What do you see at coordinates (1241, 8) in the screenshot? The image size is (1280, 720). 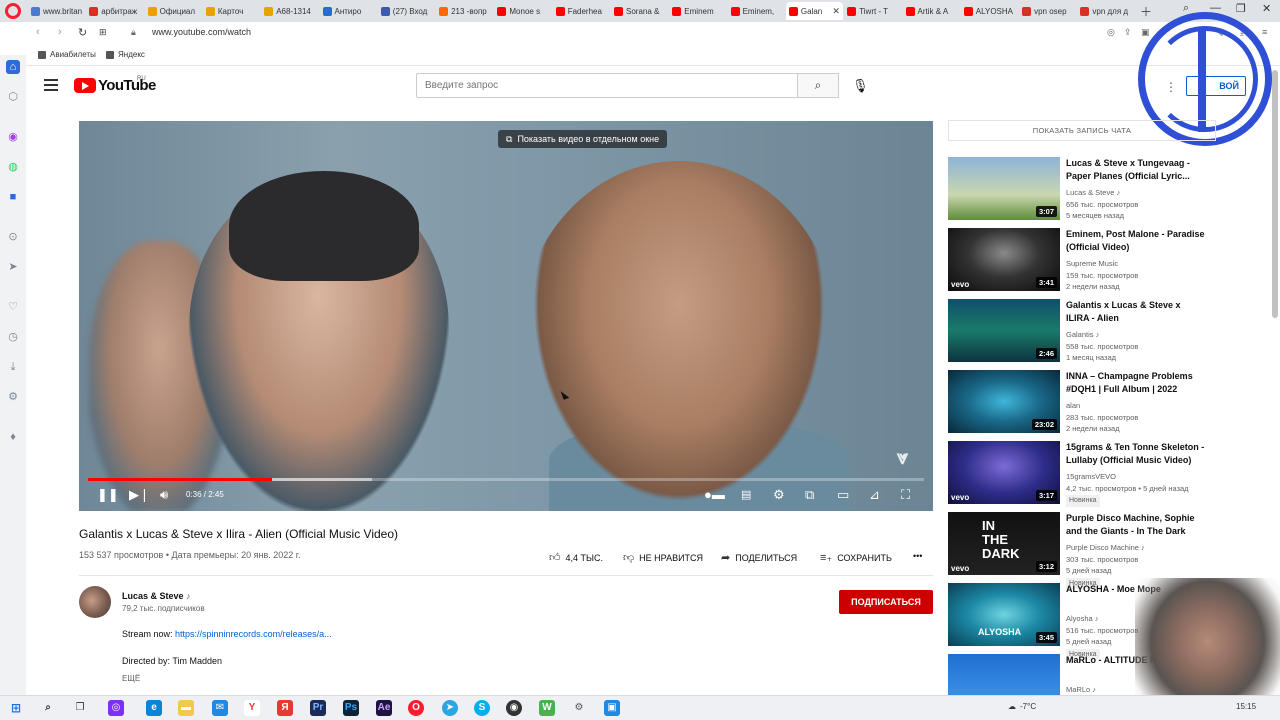 I see `maximize-icon: ❐` at bounding box center [1241, 8].